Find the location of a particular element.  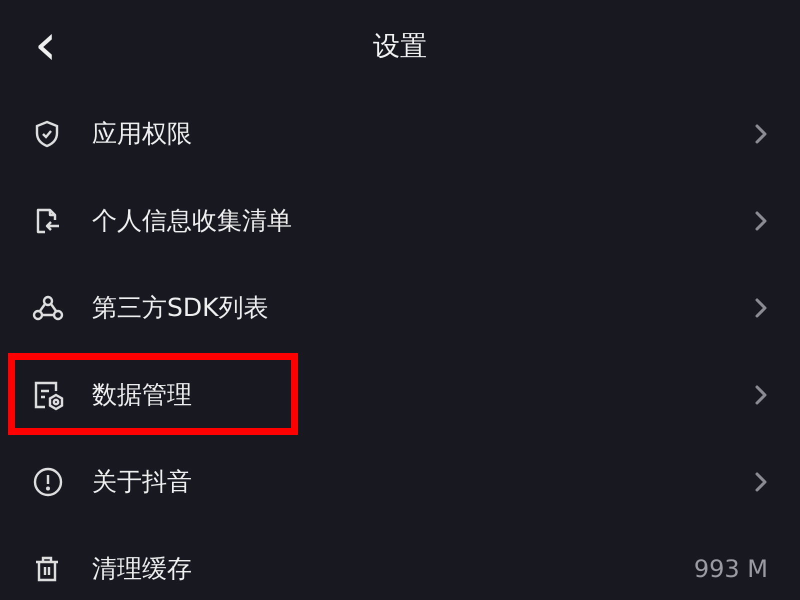

item-label: 第三方SDK列表 is located at coordinates (180, 308).